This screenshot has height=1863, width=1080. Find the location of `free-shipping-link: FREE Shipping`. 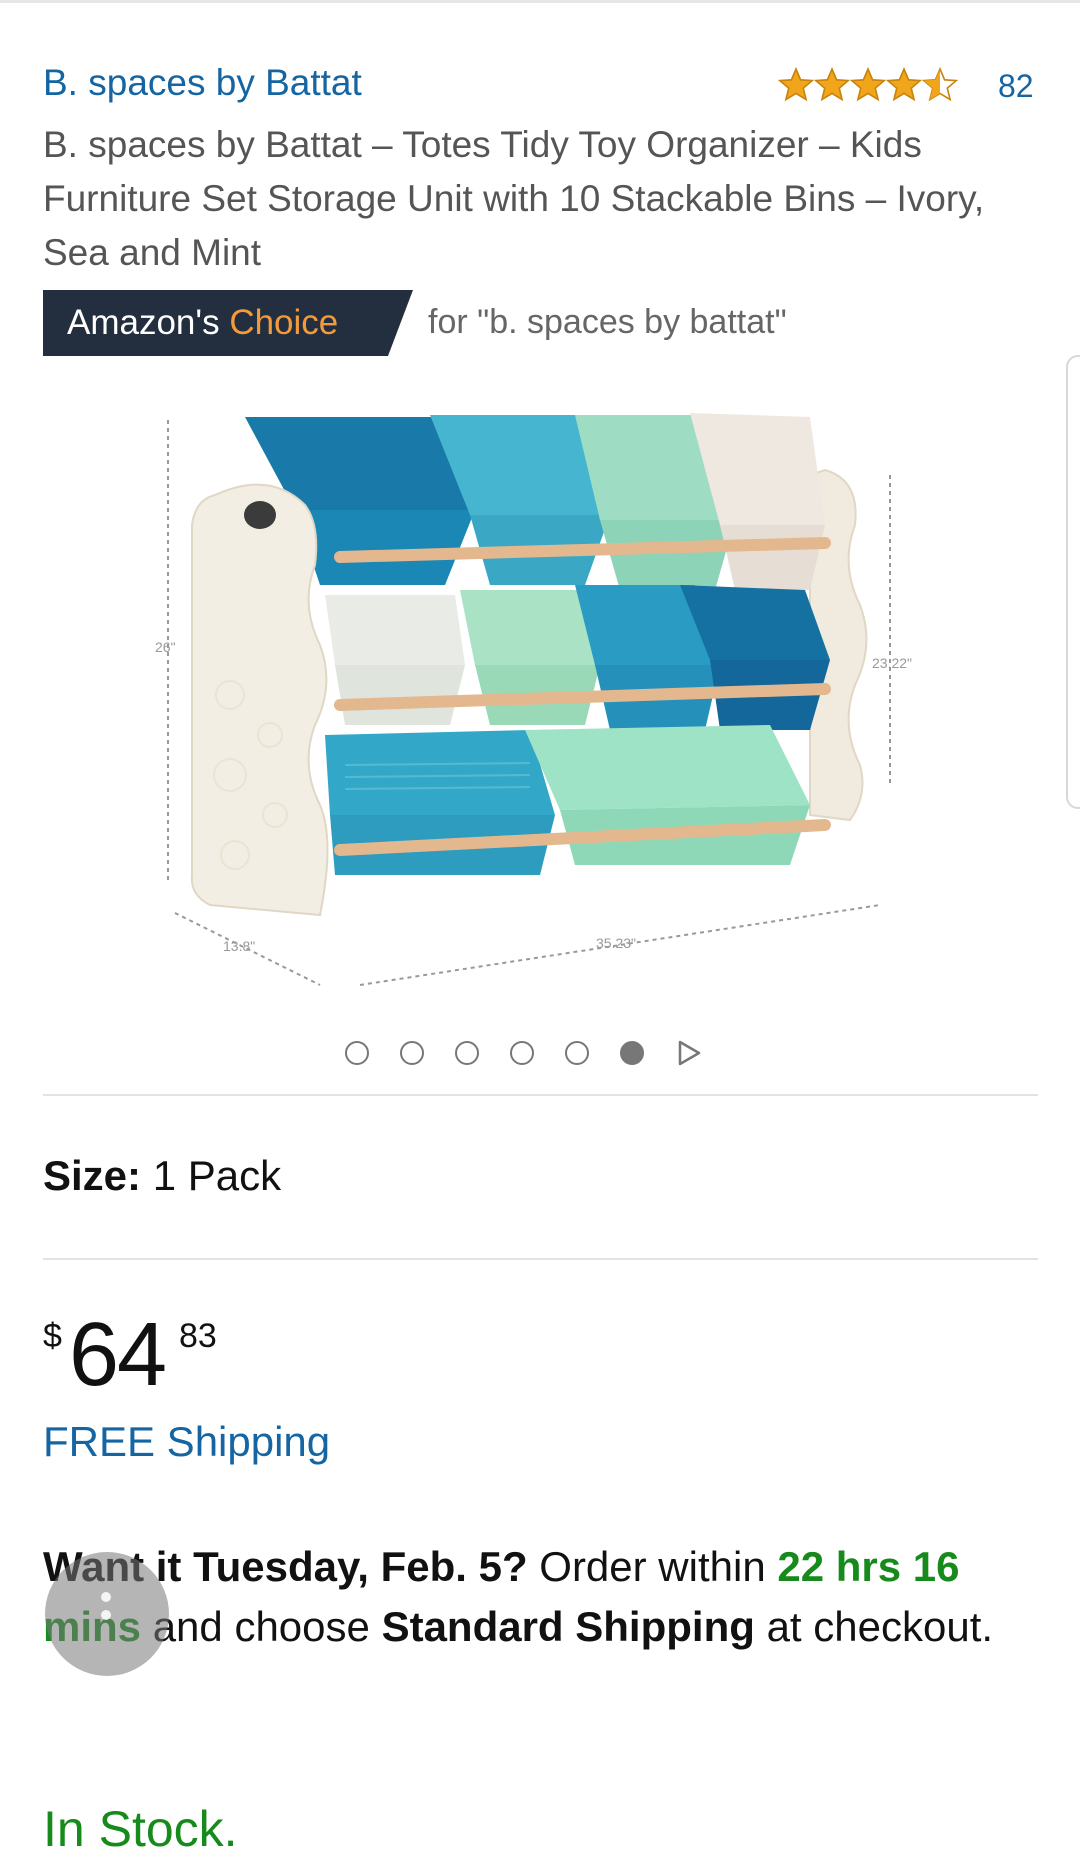

free-shipping-link: FREE Shipping is located at coordinates (186, 1442).